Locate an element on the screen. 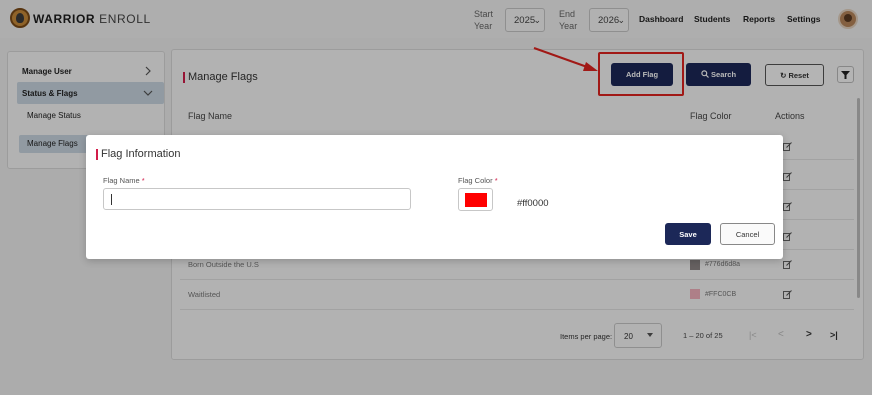  flag-name-input is located at coordinates (257, 199).